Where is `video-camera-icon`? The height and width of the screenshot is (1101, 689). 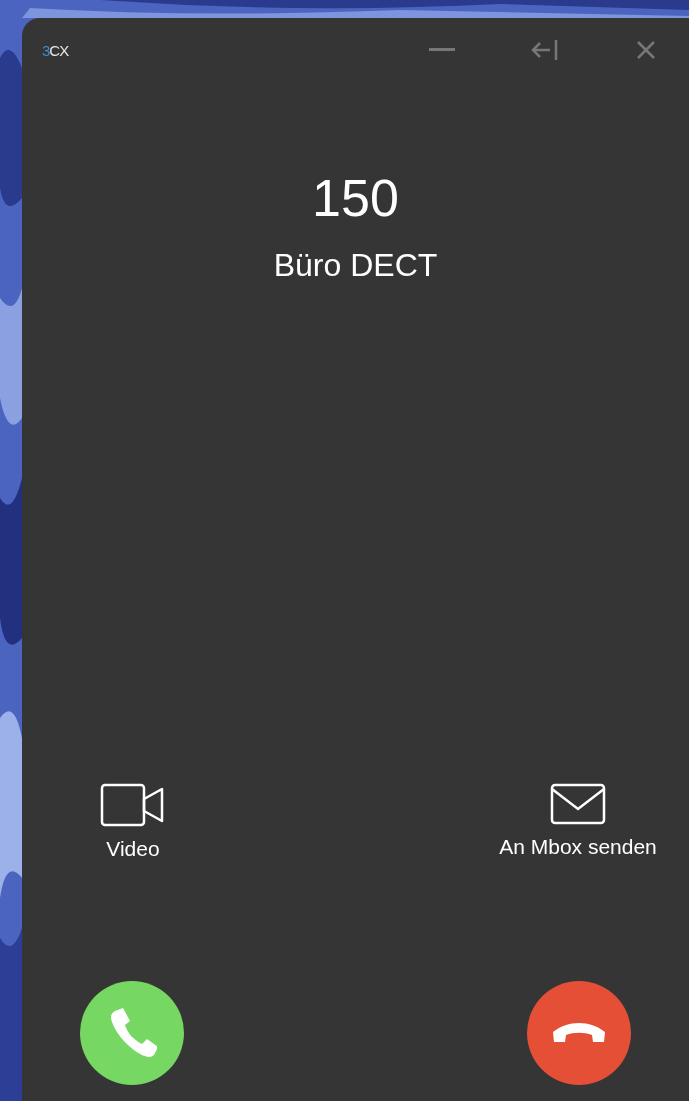
video-camera-icon is located at coordinates (133, 805).